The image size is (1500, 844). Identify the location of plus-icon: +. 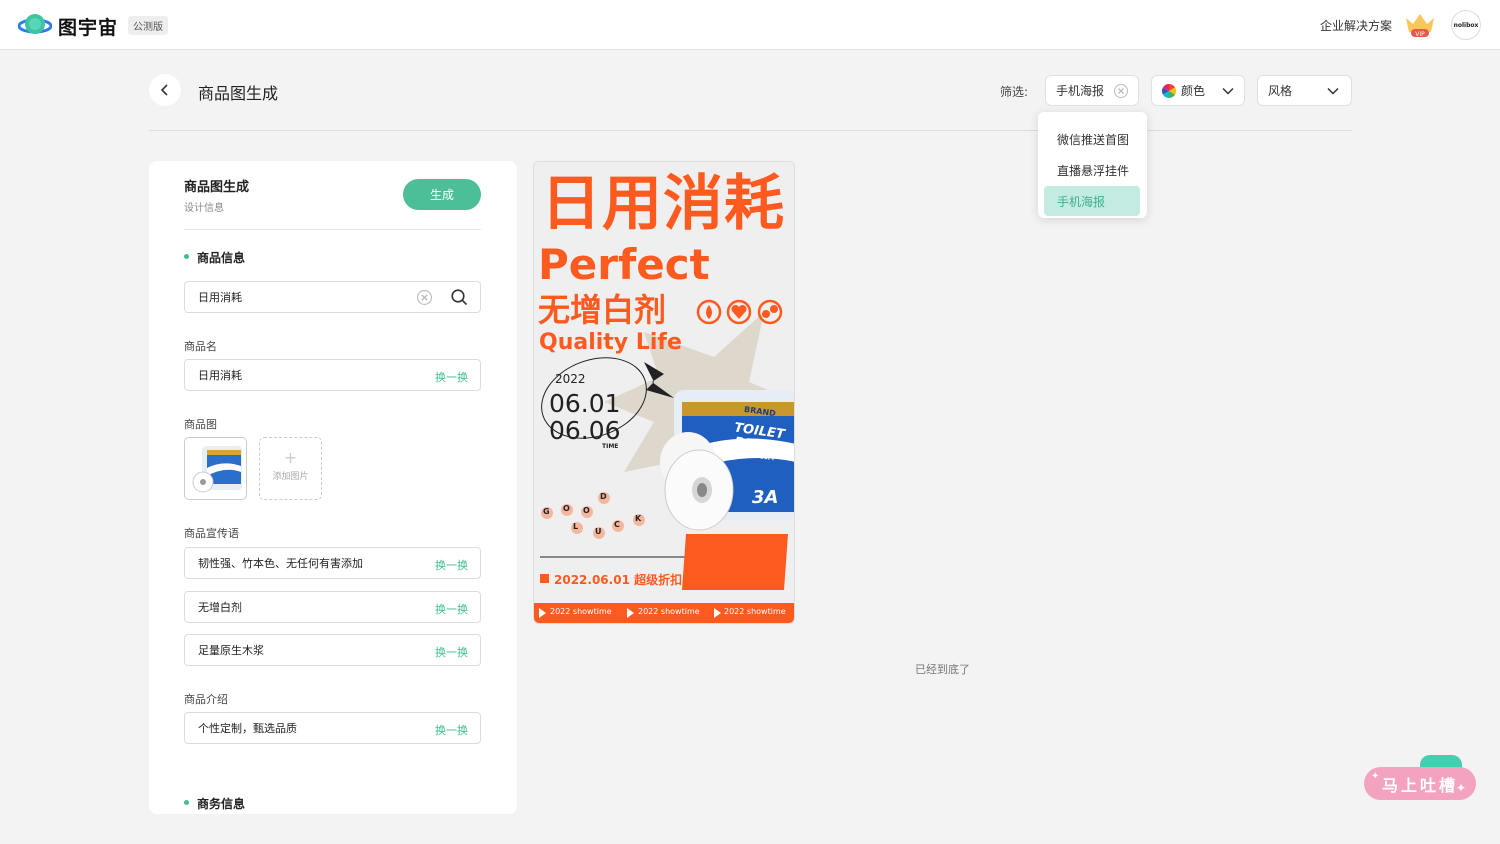
(290, 457).